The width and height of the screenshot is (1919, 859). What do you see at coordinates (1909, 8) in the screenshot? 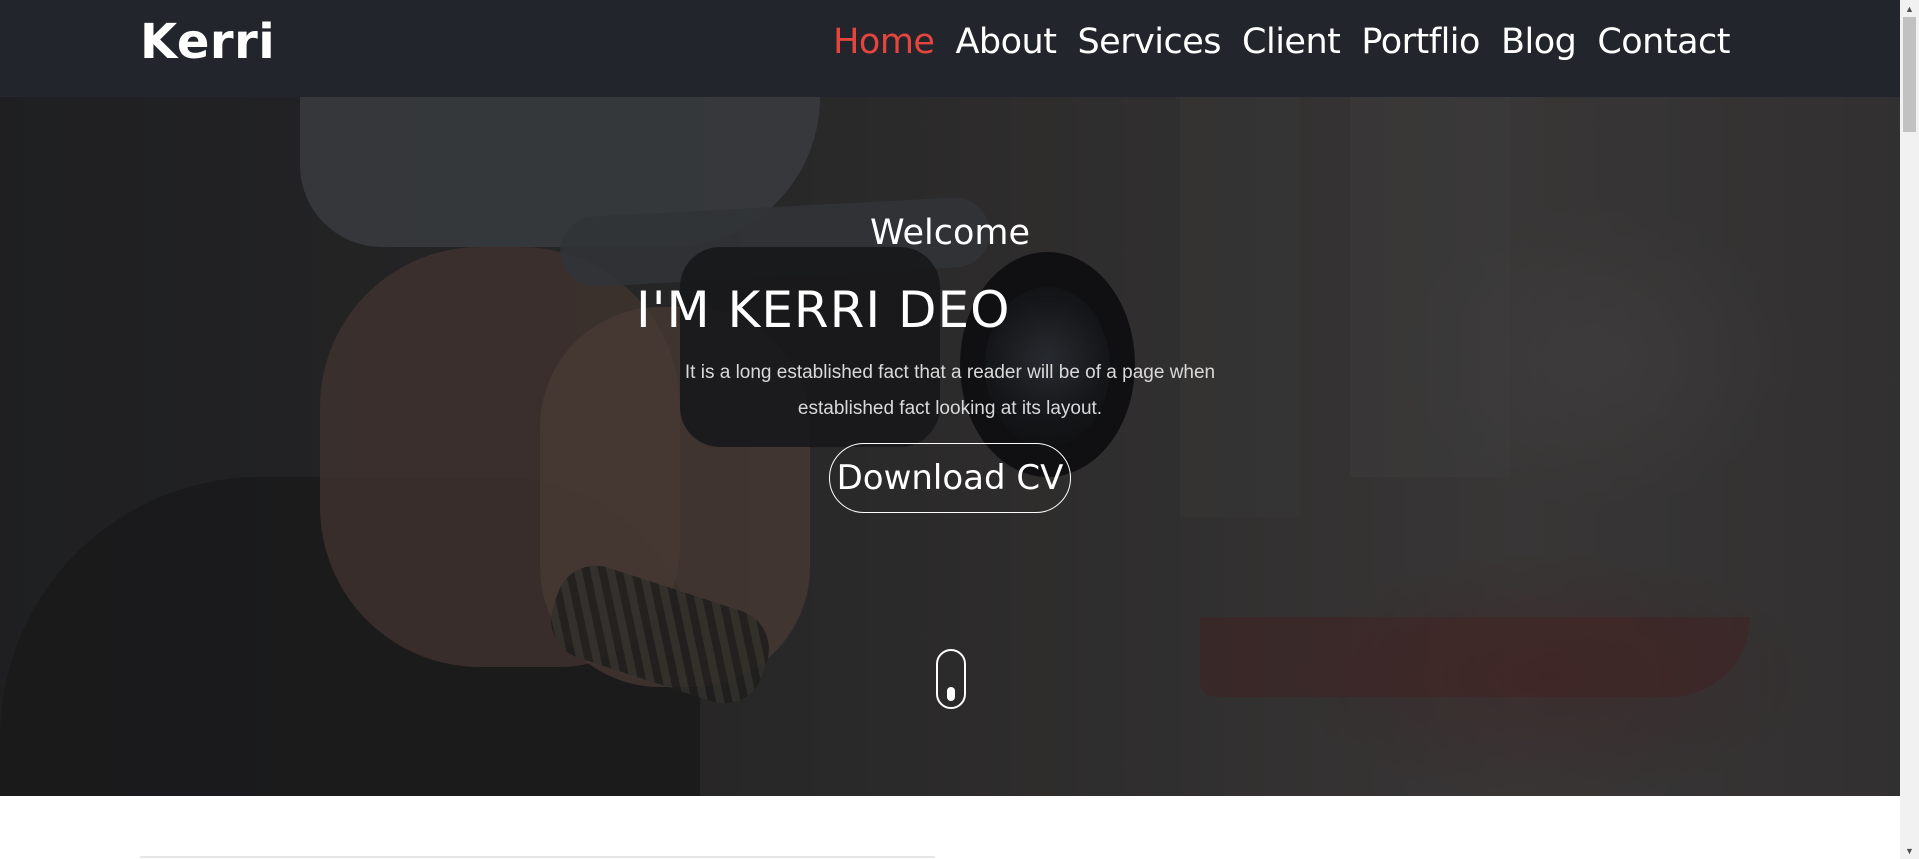
I see `scroll-up-icon: ▲` at bounding box center [1909, 8].